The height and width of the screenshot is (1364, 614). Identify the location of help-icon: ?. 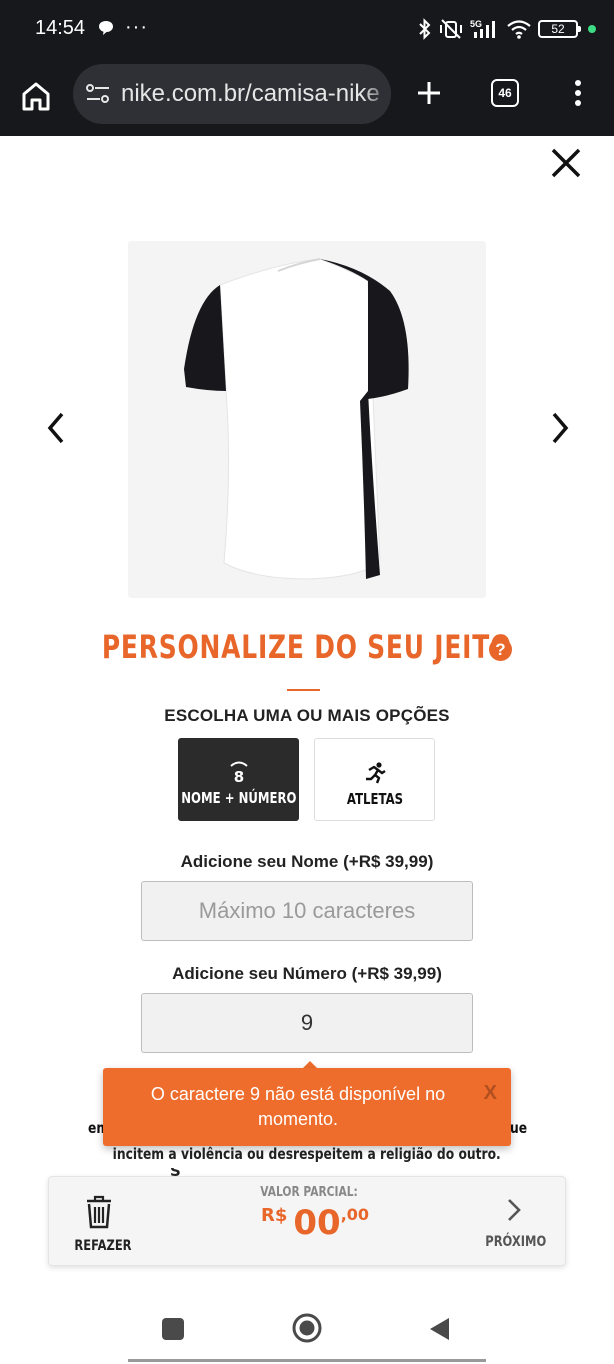
(500, 649).